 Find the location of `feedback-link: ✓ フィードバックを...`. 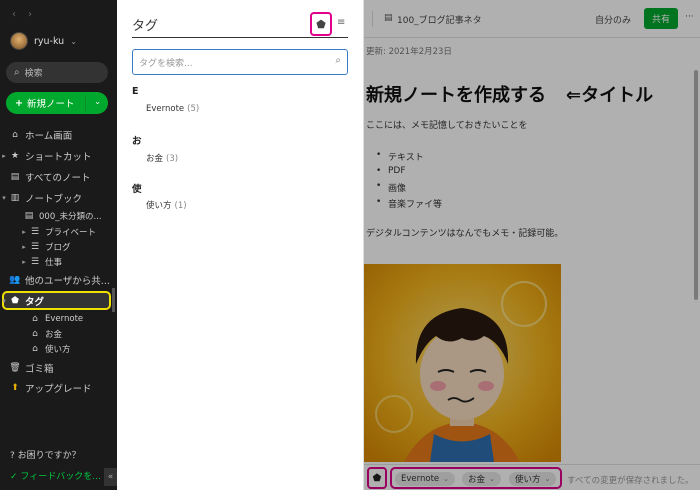

feedback-link: ✓ フィードバックを... is located at coordinates (55, 475).